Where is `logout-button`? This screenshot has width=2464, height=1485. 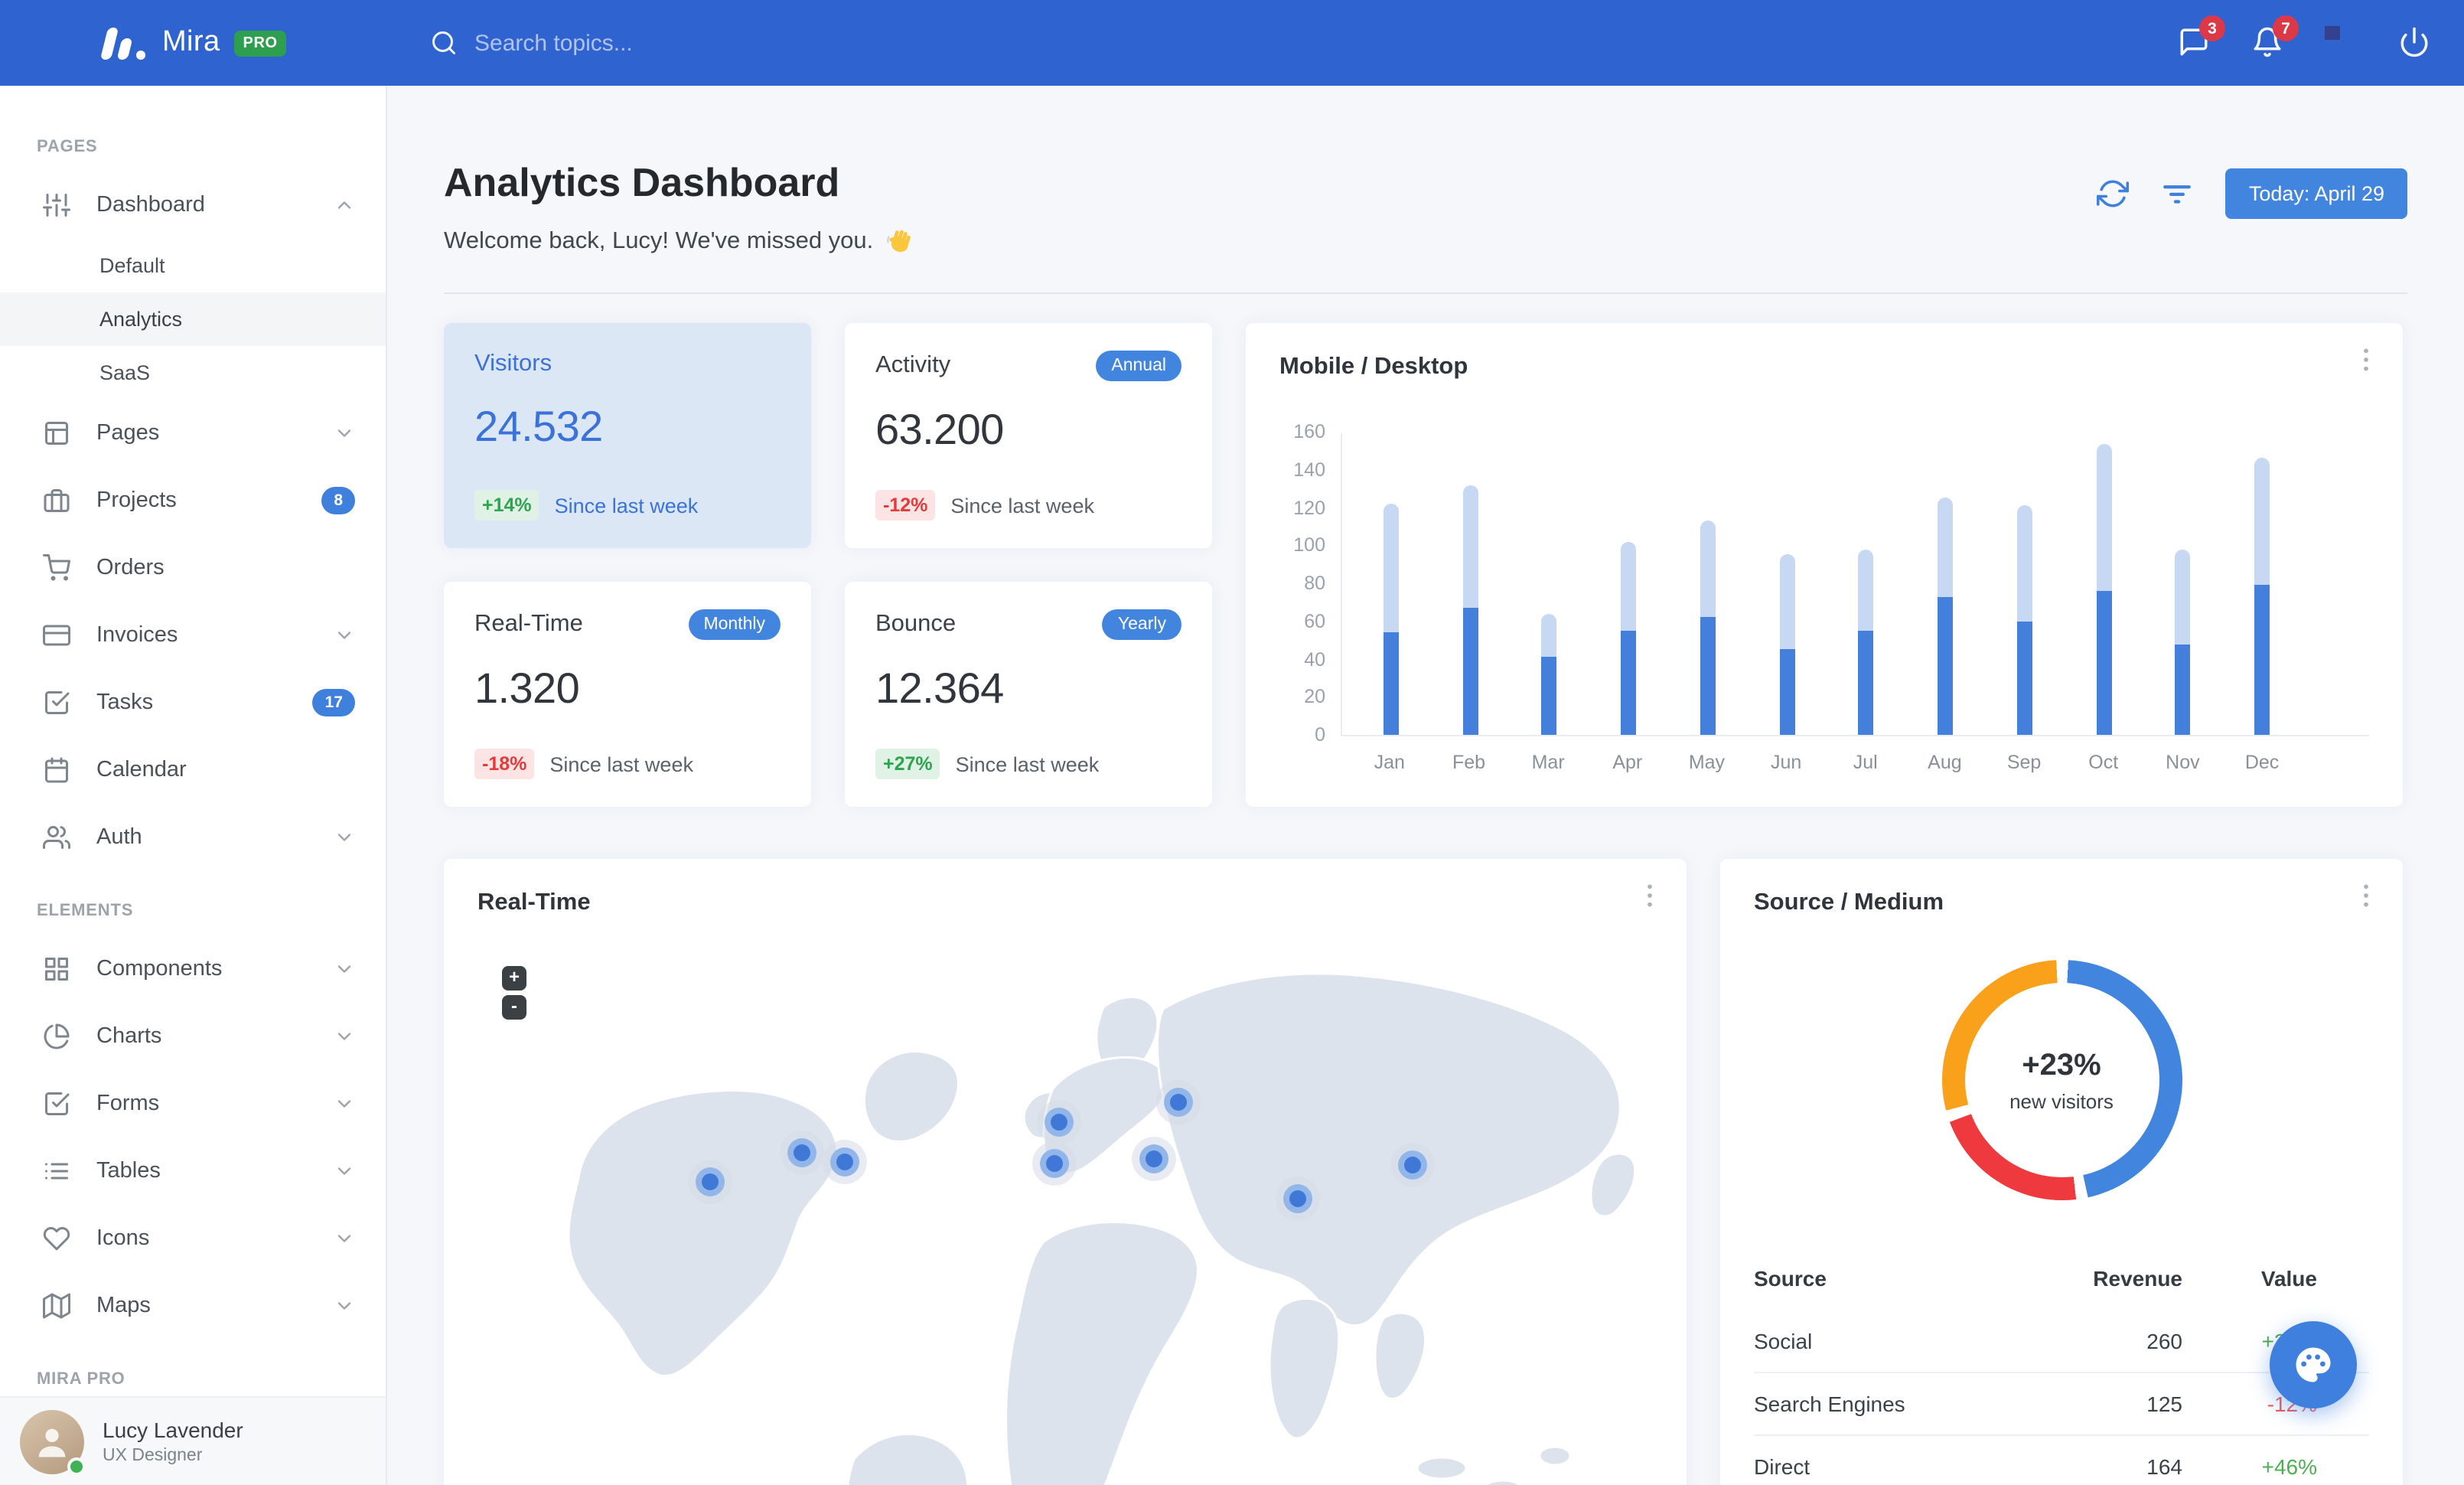
logout-button is located at coordinates (2415, 43).